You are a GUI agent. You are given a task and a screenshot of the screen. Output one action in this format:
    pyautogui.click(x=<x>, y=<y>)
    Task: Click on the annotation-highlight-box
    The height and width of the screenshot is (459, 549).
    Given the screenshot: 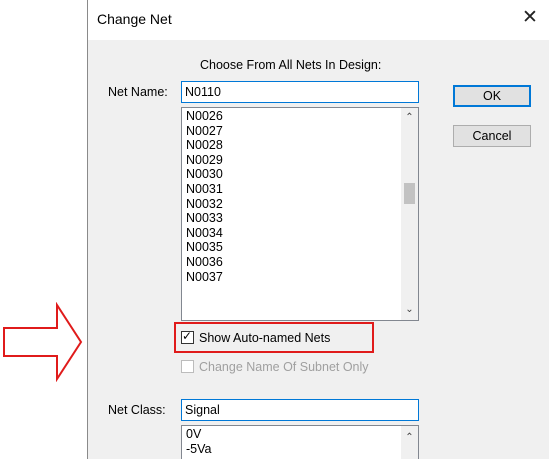 What is the action you would take?
    pyautogui.click(x=274, y=337)
    